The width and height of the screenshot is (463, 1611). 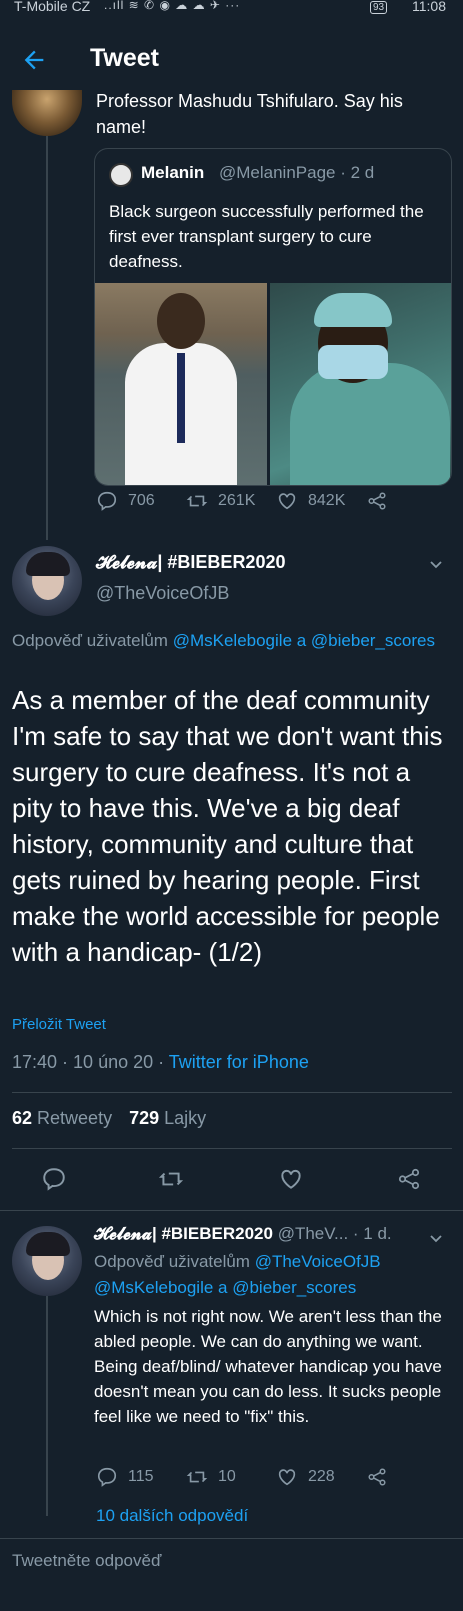 I want to click on retweet-count: 10, so click(x=227, y=1476).